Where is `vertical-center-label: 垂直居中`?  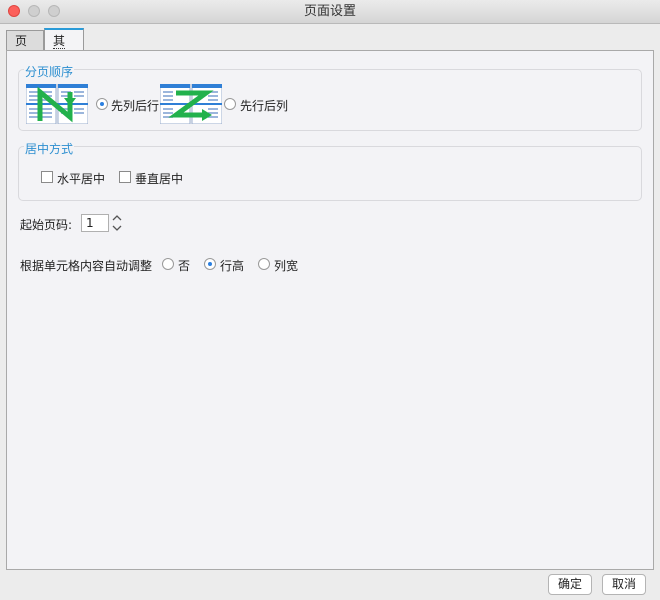
vertical-center-label: 垂直居中 is located at coordinates (159, 179).